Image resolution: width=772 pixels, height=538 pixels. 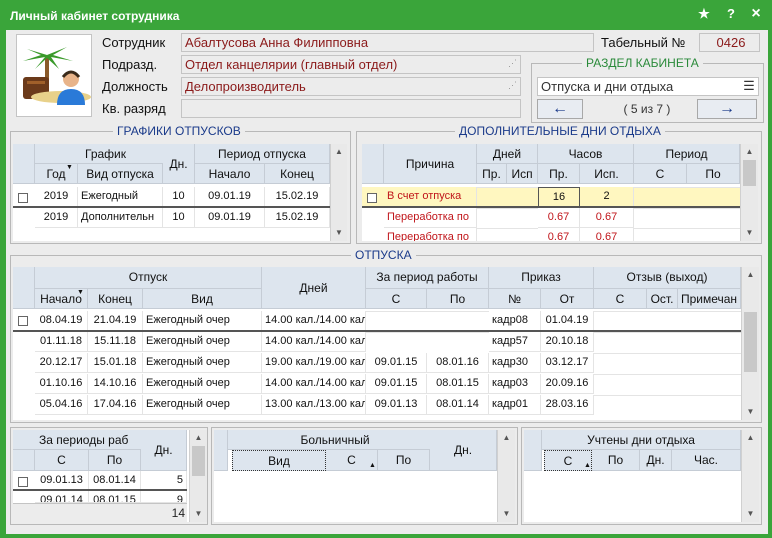 I want to click on header-from: С, so click(x=62, y=460).